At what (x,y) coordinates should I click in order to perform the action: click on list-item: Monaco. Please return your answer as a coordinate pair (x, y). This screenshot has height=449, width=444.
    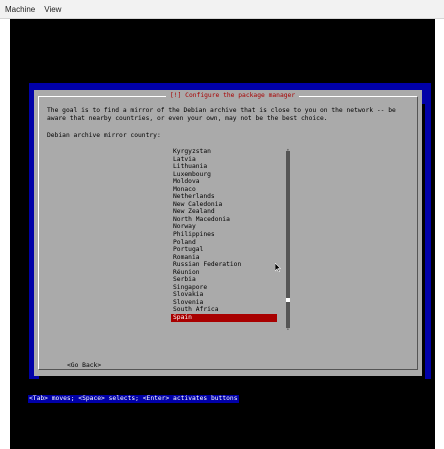
    Looking at the image, I should click on (224, 190).